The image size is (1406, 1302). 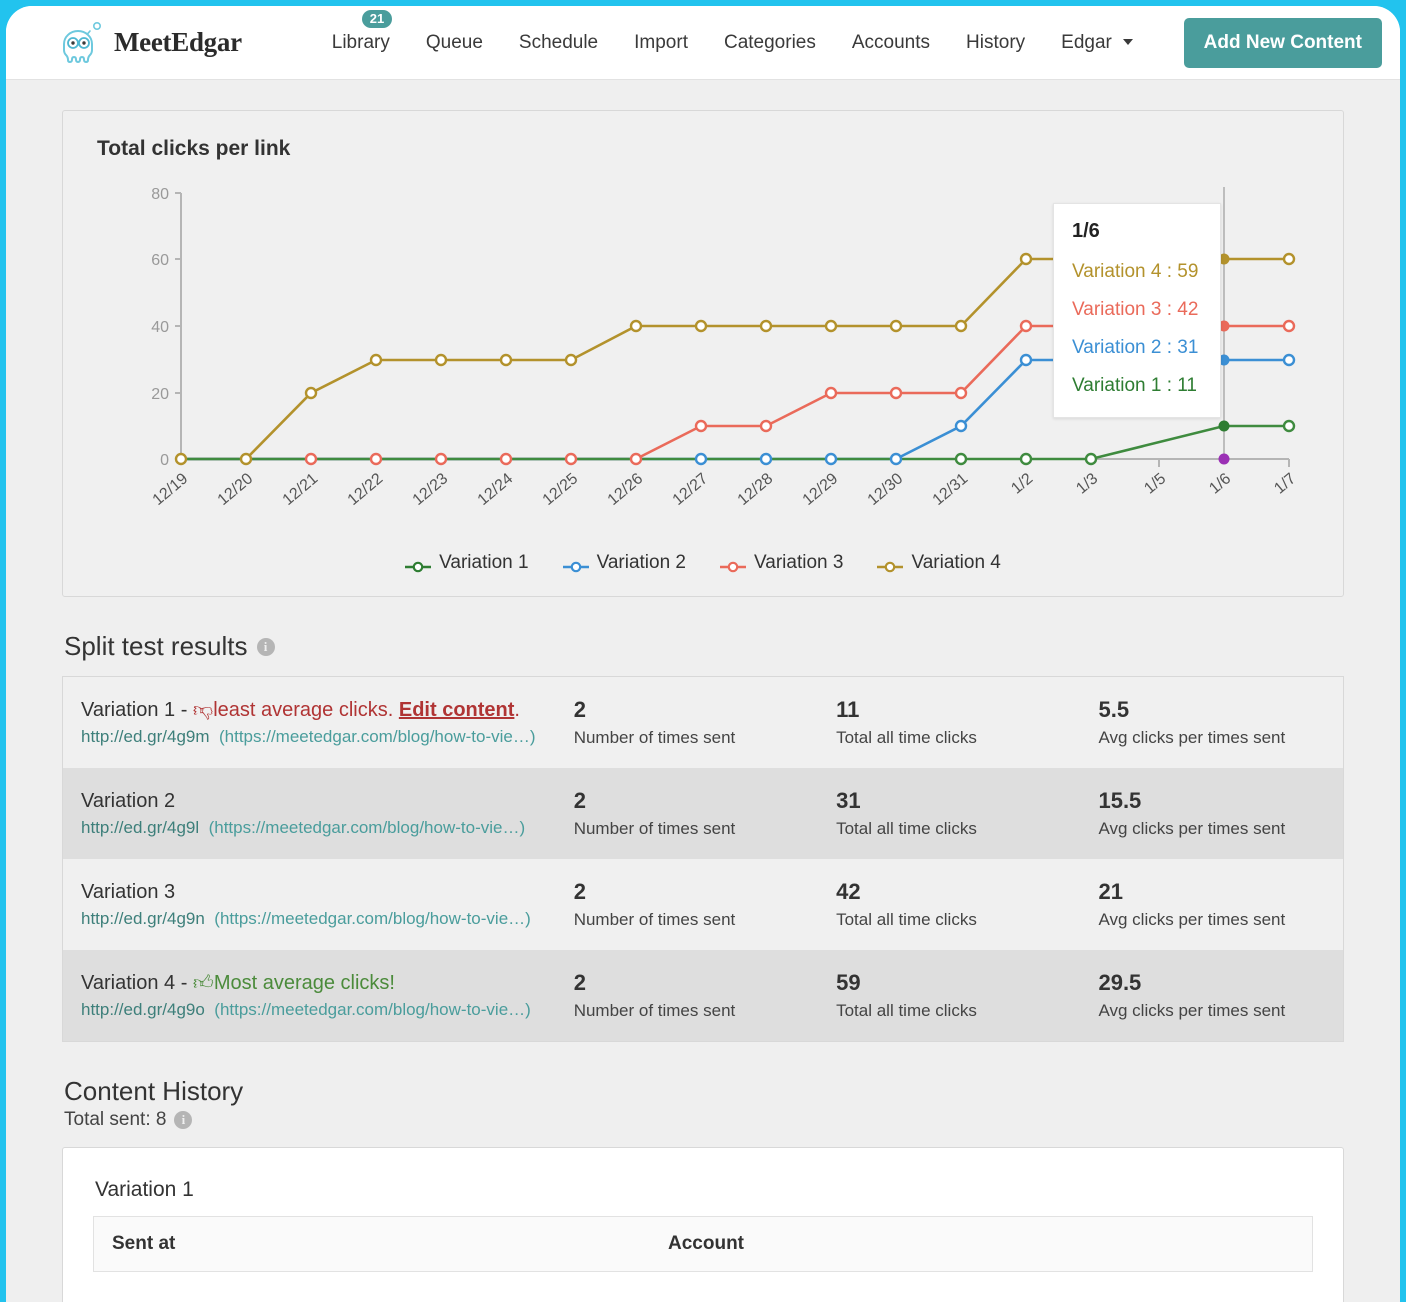 I want to click on legend-label: Variation 4, so click(x=956, y=562).